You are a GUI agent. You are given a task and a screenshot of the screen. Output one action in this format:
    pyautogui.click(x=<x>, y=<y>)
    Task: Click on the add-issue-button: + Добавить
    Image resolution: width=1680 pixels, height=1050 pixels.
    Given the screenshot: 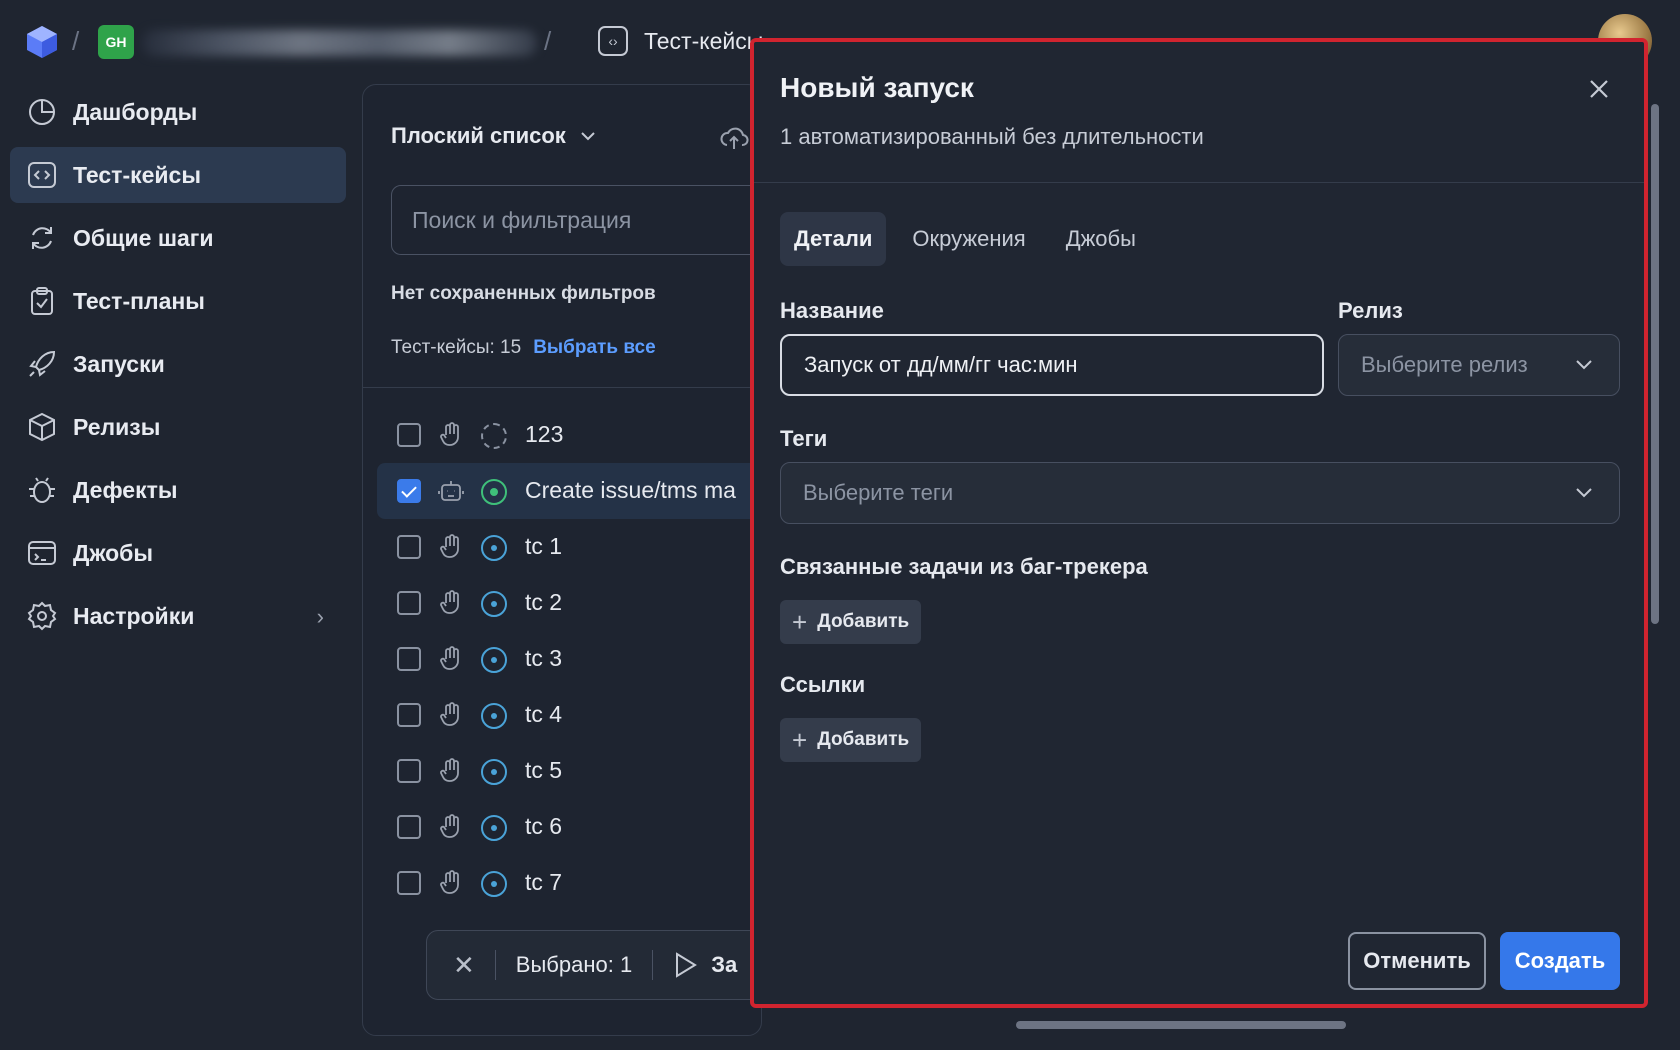 What is the action you would take?
    pyautogui.click(x=851, y=622)
    